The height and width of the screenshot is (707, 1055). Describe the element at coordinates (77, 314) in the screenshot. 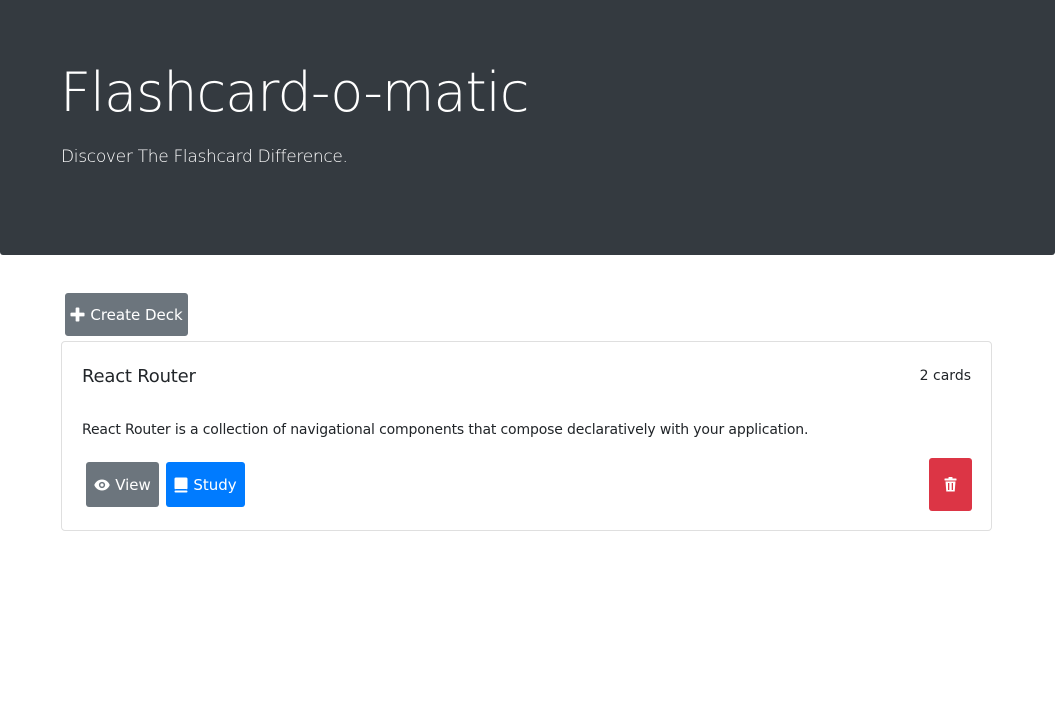

I see `plus-icon` at that location.